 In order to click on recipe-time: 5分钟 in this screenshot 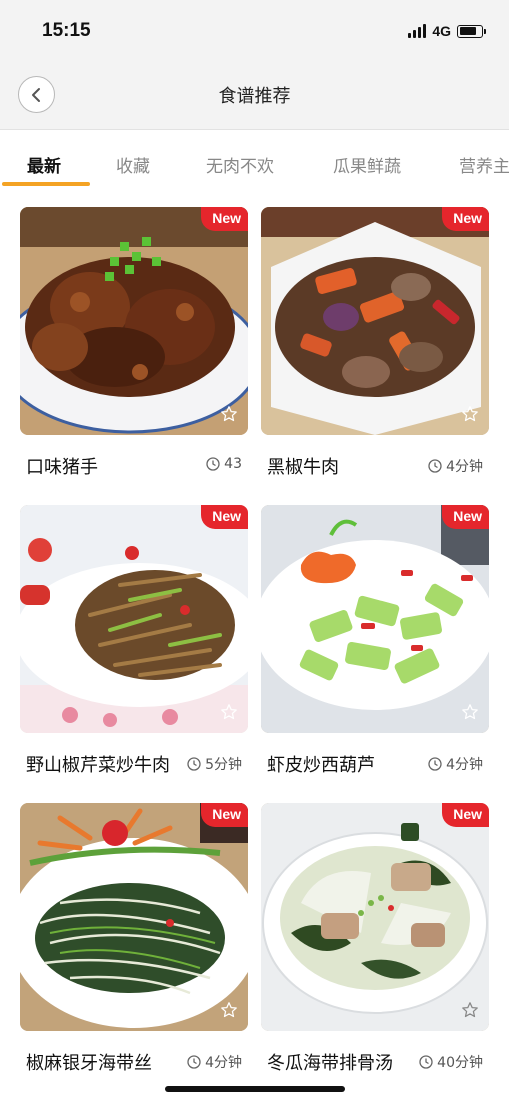, I will do `click(214, 764)`.